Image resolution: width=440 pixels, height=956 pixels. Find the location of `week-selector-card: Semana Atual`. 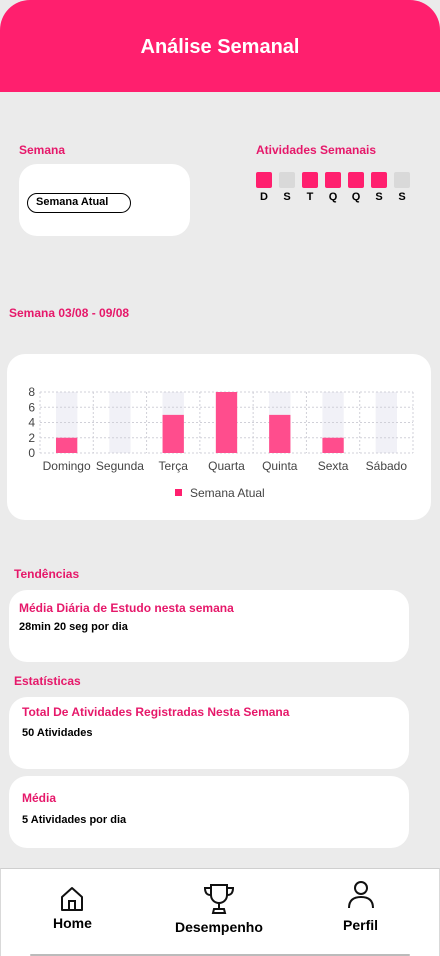

week-selector-card: Semana Atual is located at coordinates (104, 200).